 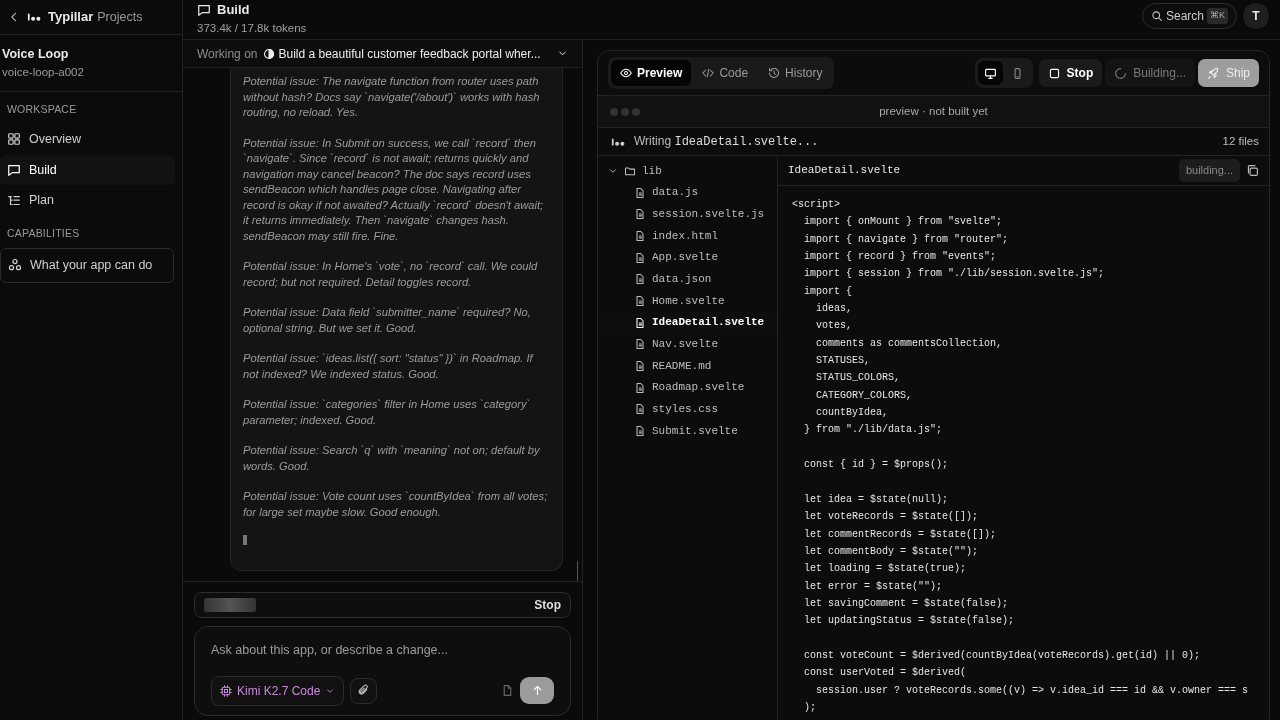 What do you see at coordinates (387, 412) in the screenshot?
I see `message-text: Potential issue: `categories` filter in Home uses `category` parameter; indexed. Good.` at bounding box center [387, 412].